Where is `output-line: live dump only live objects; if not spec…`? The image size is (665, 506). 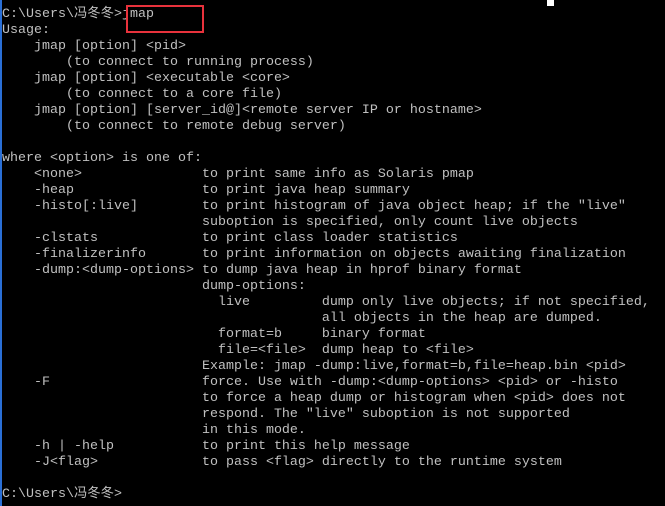 output-line: live dump only live objects; if not spec… is located at coordinates (326, 302).